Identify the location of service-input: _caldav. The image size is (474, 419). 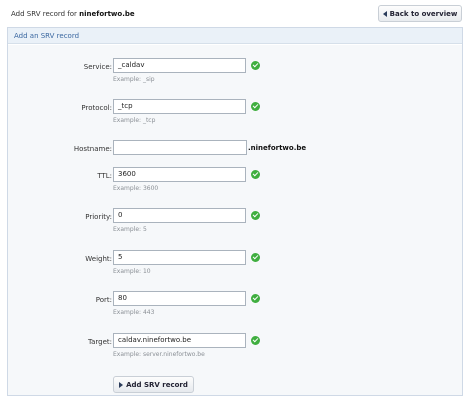
(179, 65).